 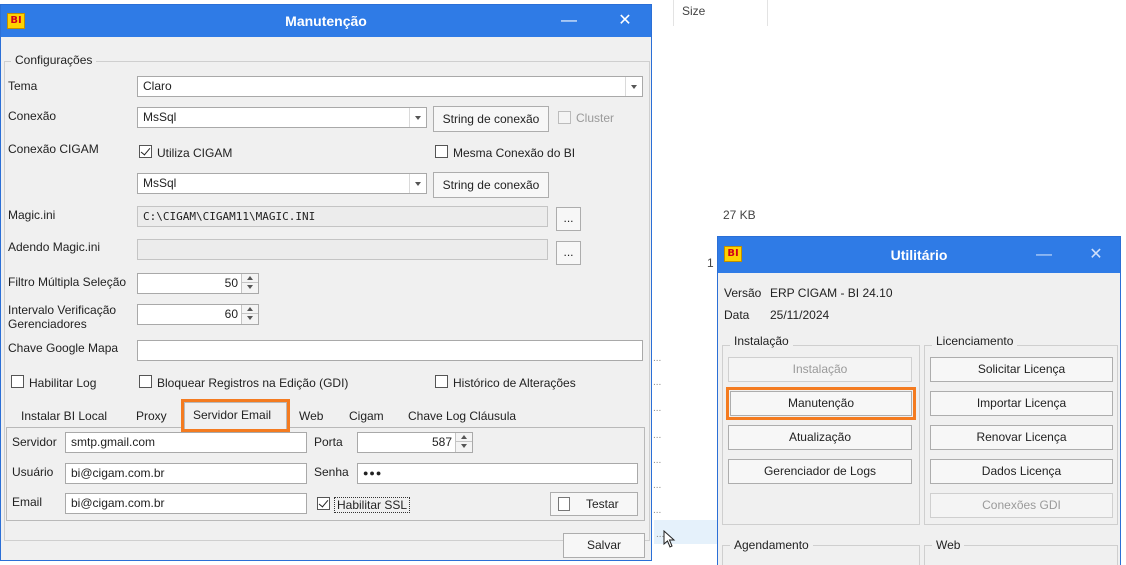 What do you see at coordinates (693, 11) in the screenshot?
I see `size-column-header: Size` at bounding box center [693, 11].